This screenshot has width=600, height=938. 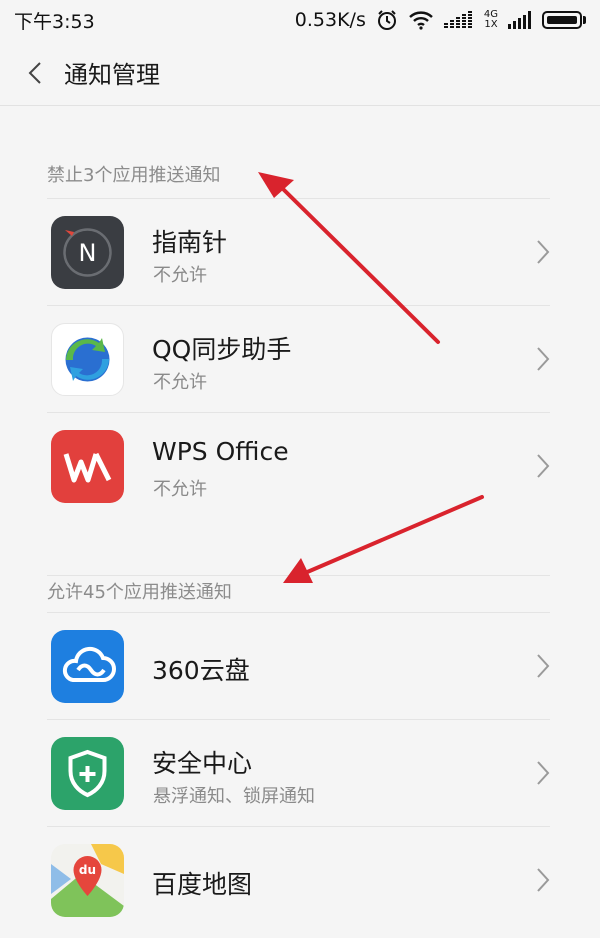 I want to click on section-header-allowed-text: 允许45个应用推送通知, so click(x=139, y=592).